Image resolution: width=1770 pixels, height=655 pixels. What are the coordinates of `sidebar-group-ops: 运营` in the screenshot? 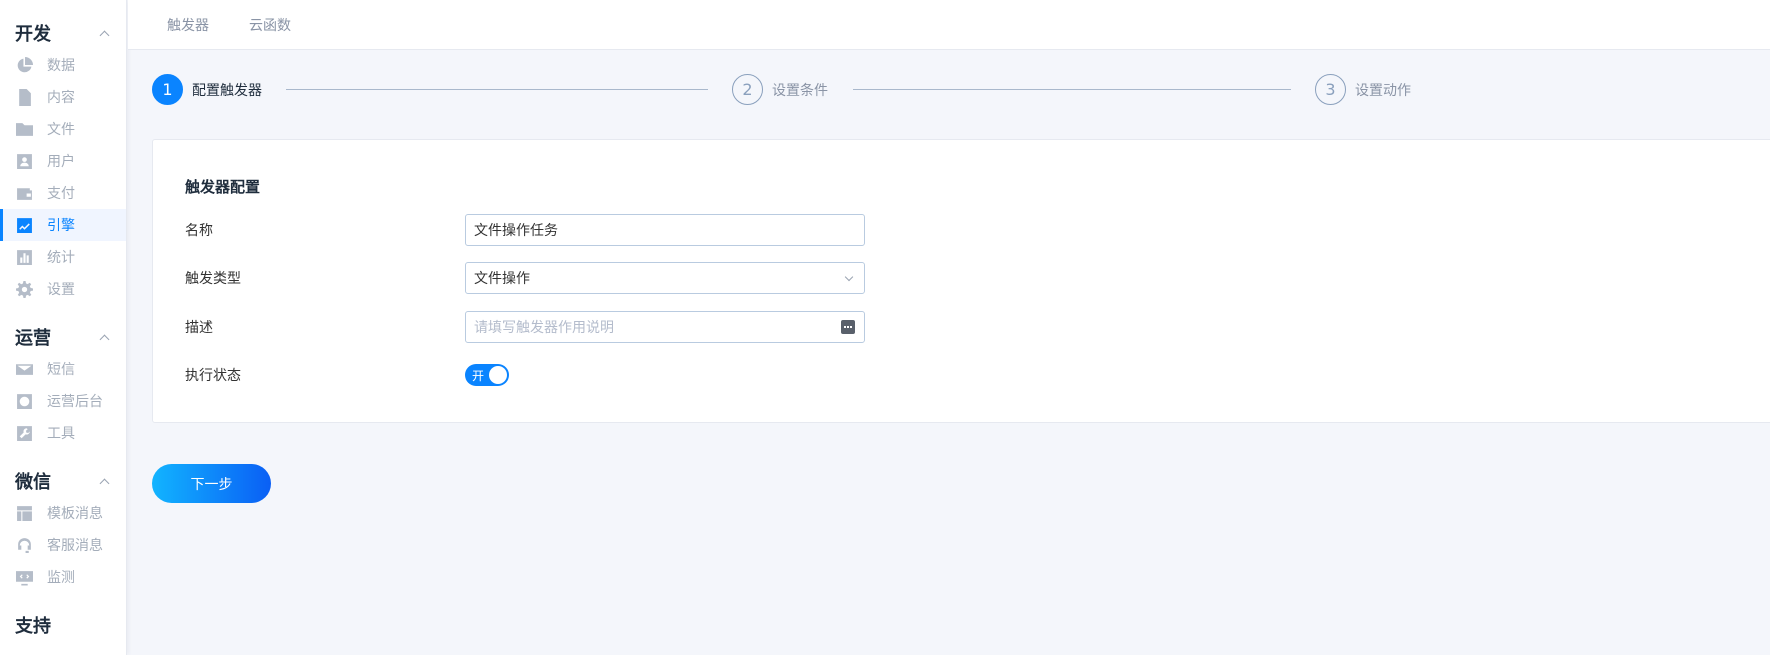 It's located at (63, 337).